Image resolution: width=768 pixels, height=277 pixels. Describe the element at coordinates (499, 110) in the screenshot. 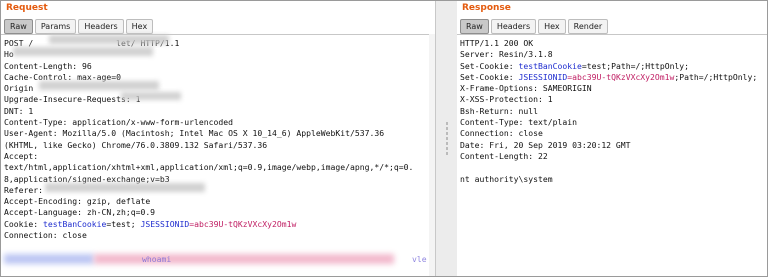

I see `response-line: Bsh-Return: null` at that location.